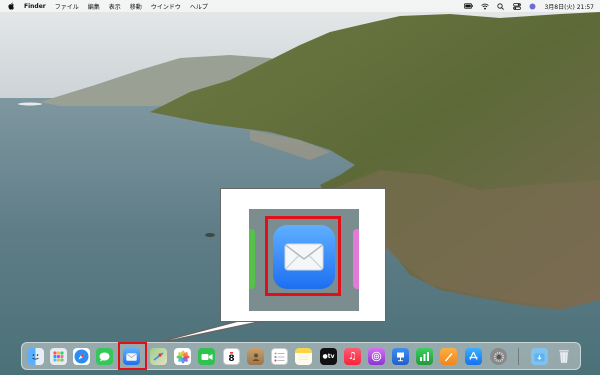 The image size is (600, 375). What do you see at coordinates (376, 356) in the screenshot?
I see `podcasts-icon` at bounding box center [376, 356].